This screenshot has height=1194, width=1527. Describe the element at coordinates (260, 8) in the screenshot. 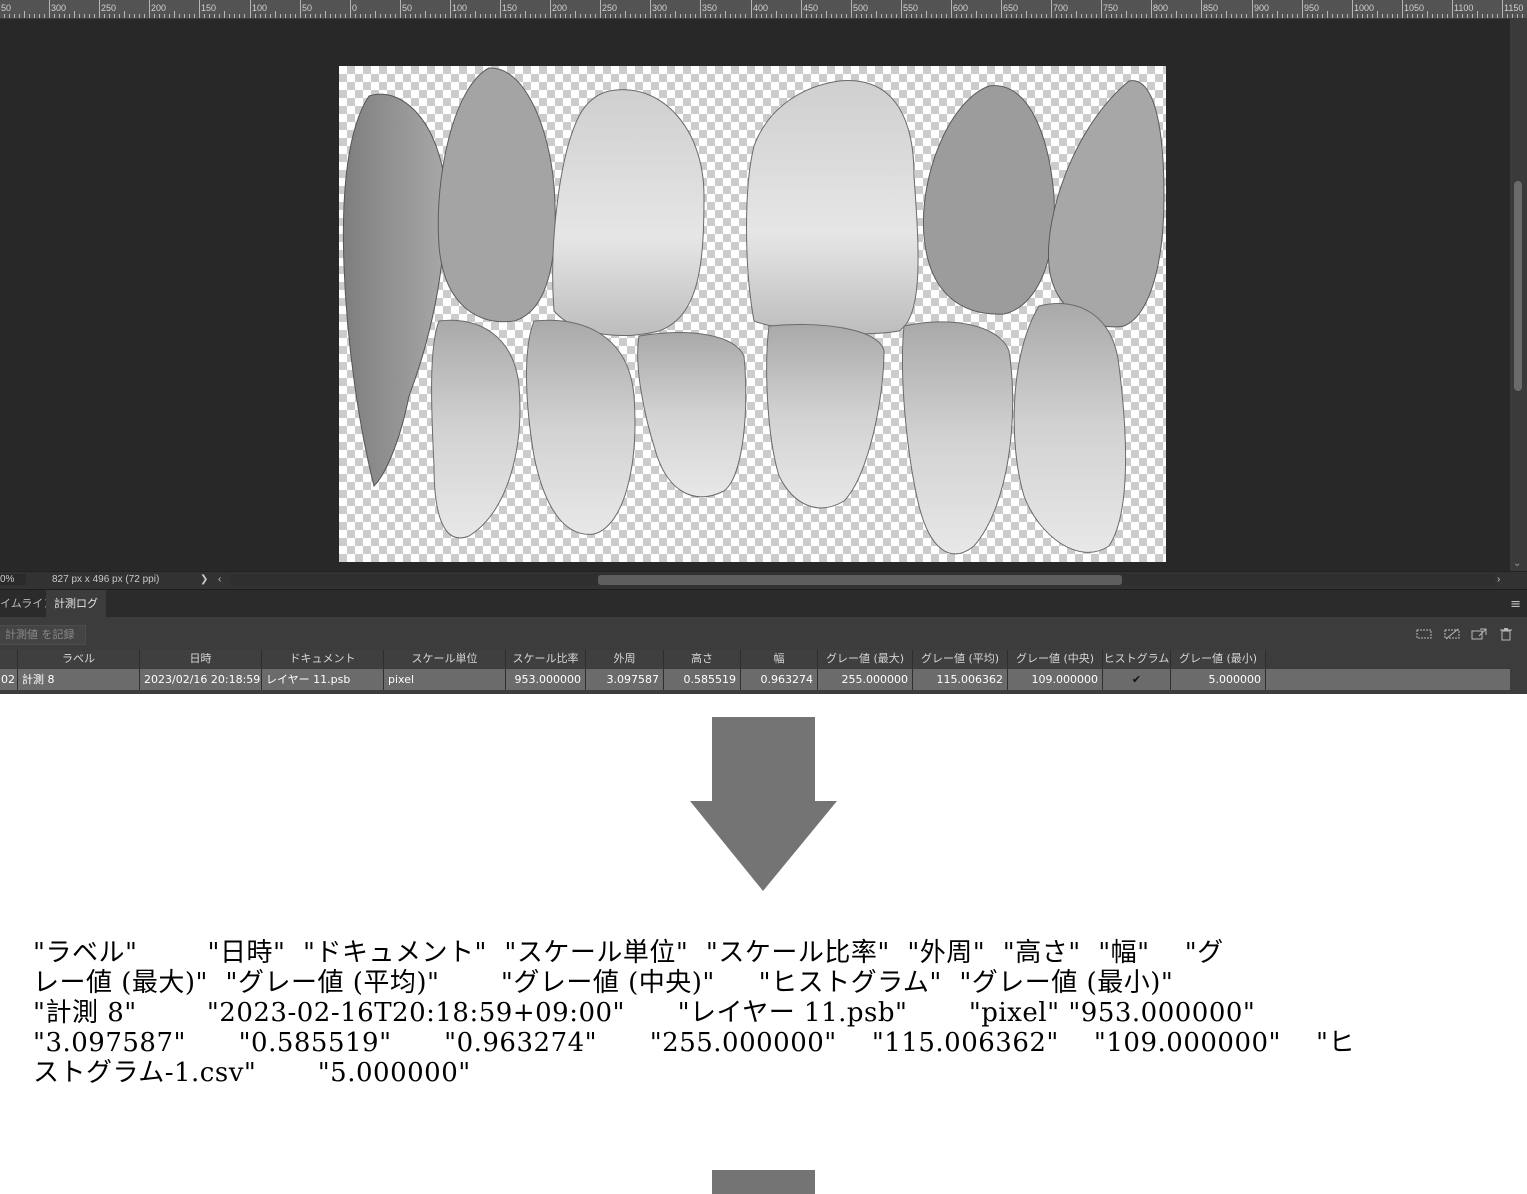

I see `ruler-label: 100` at that location.